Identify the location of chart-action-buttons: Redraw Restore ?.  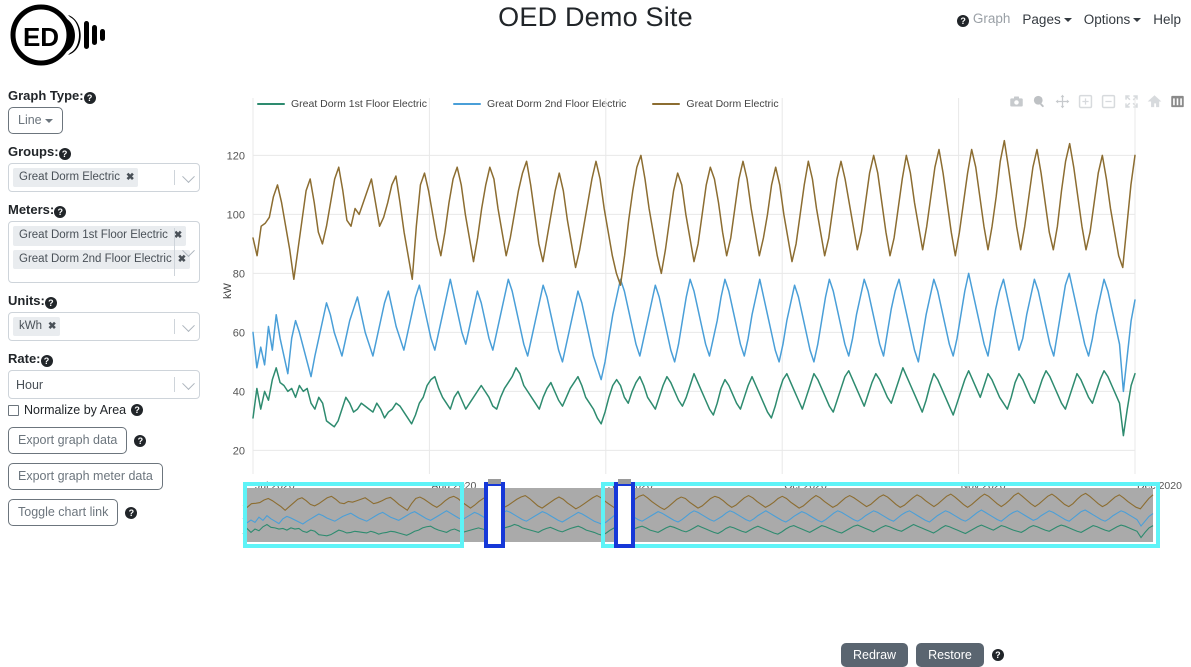
(922, 655).